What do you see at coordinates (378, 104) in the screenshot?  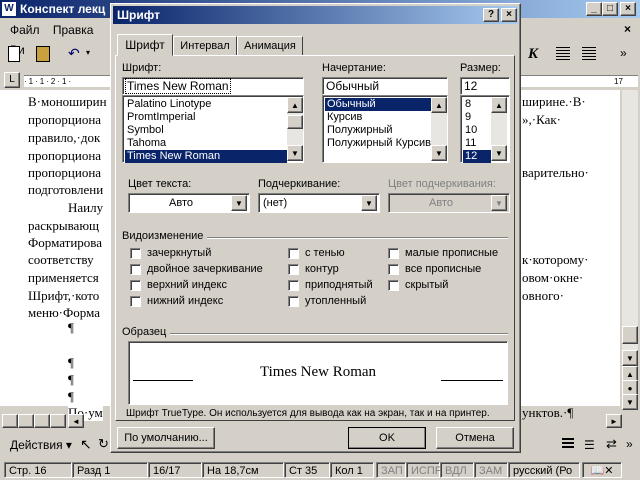 I see `style-list-item-selected: Обычный` at bounding box center [378, 104].